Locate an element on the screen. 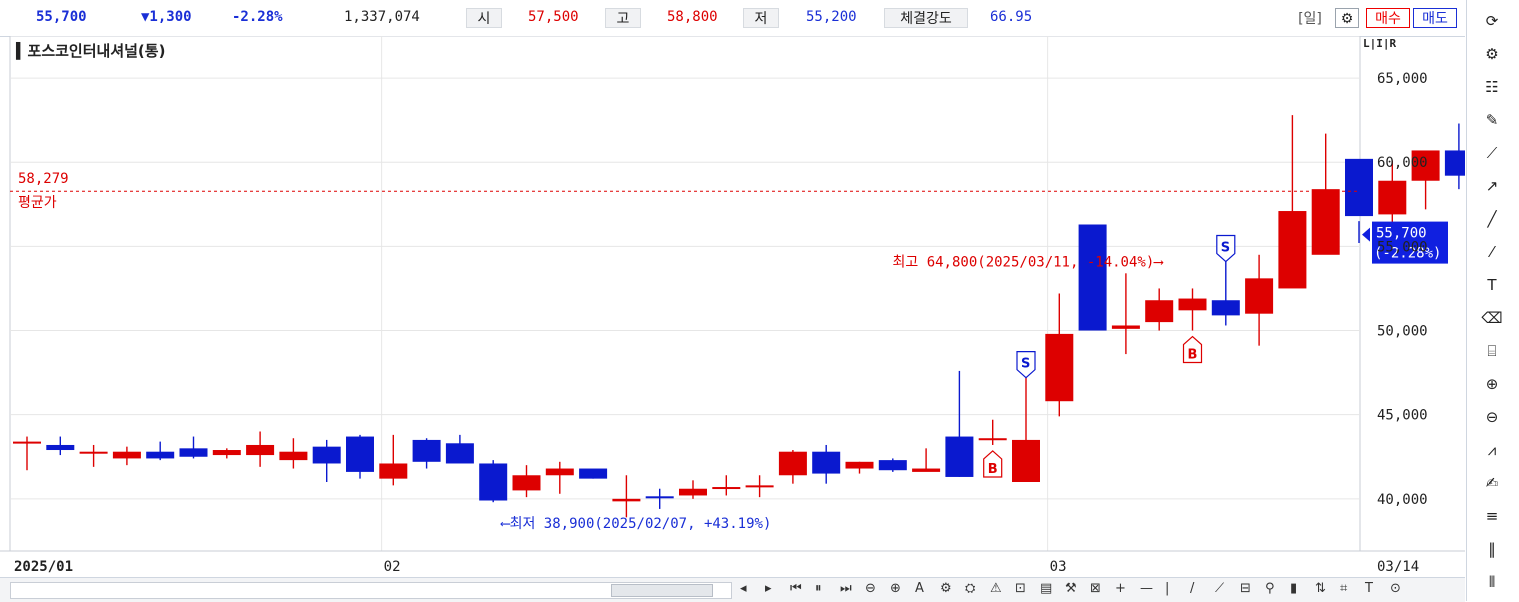 The width and height of the screenshot is (1519, 602). buy-button: 매수 is located at coordinates (1388, 18).